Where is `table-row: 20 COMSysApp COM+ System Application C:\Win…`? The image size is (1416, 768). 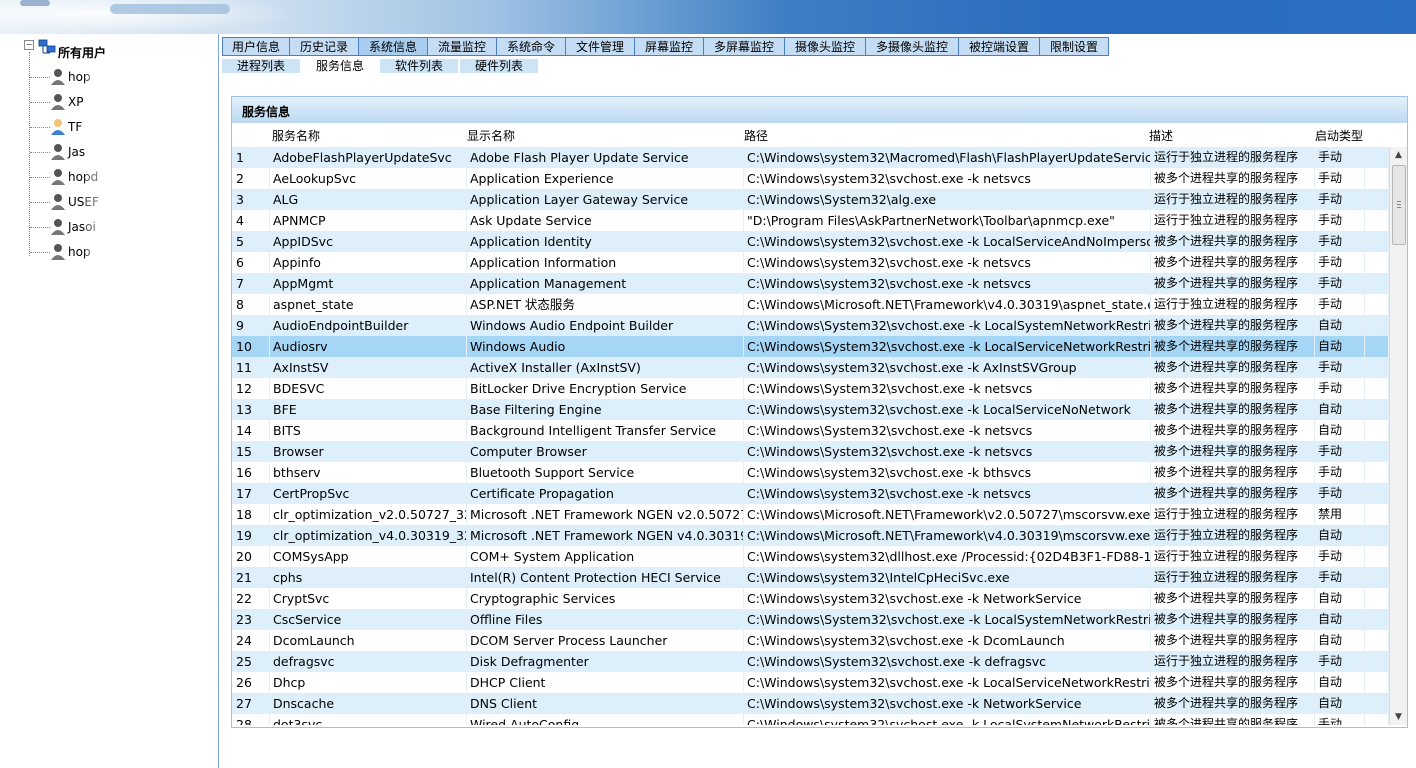
table-row: 20 COMSysApp COM+ System Application C:\Win… is located at coordinates (810, 556).